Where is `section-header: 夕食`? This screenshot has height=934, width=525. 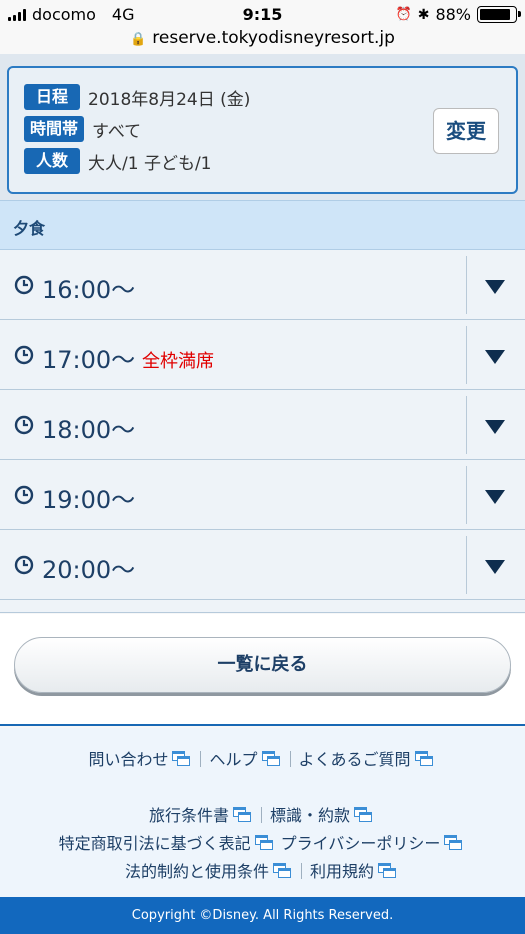
section-header: 夕食 is located at coordinates (262, 225).